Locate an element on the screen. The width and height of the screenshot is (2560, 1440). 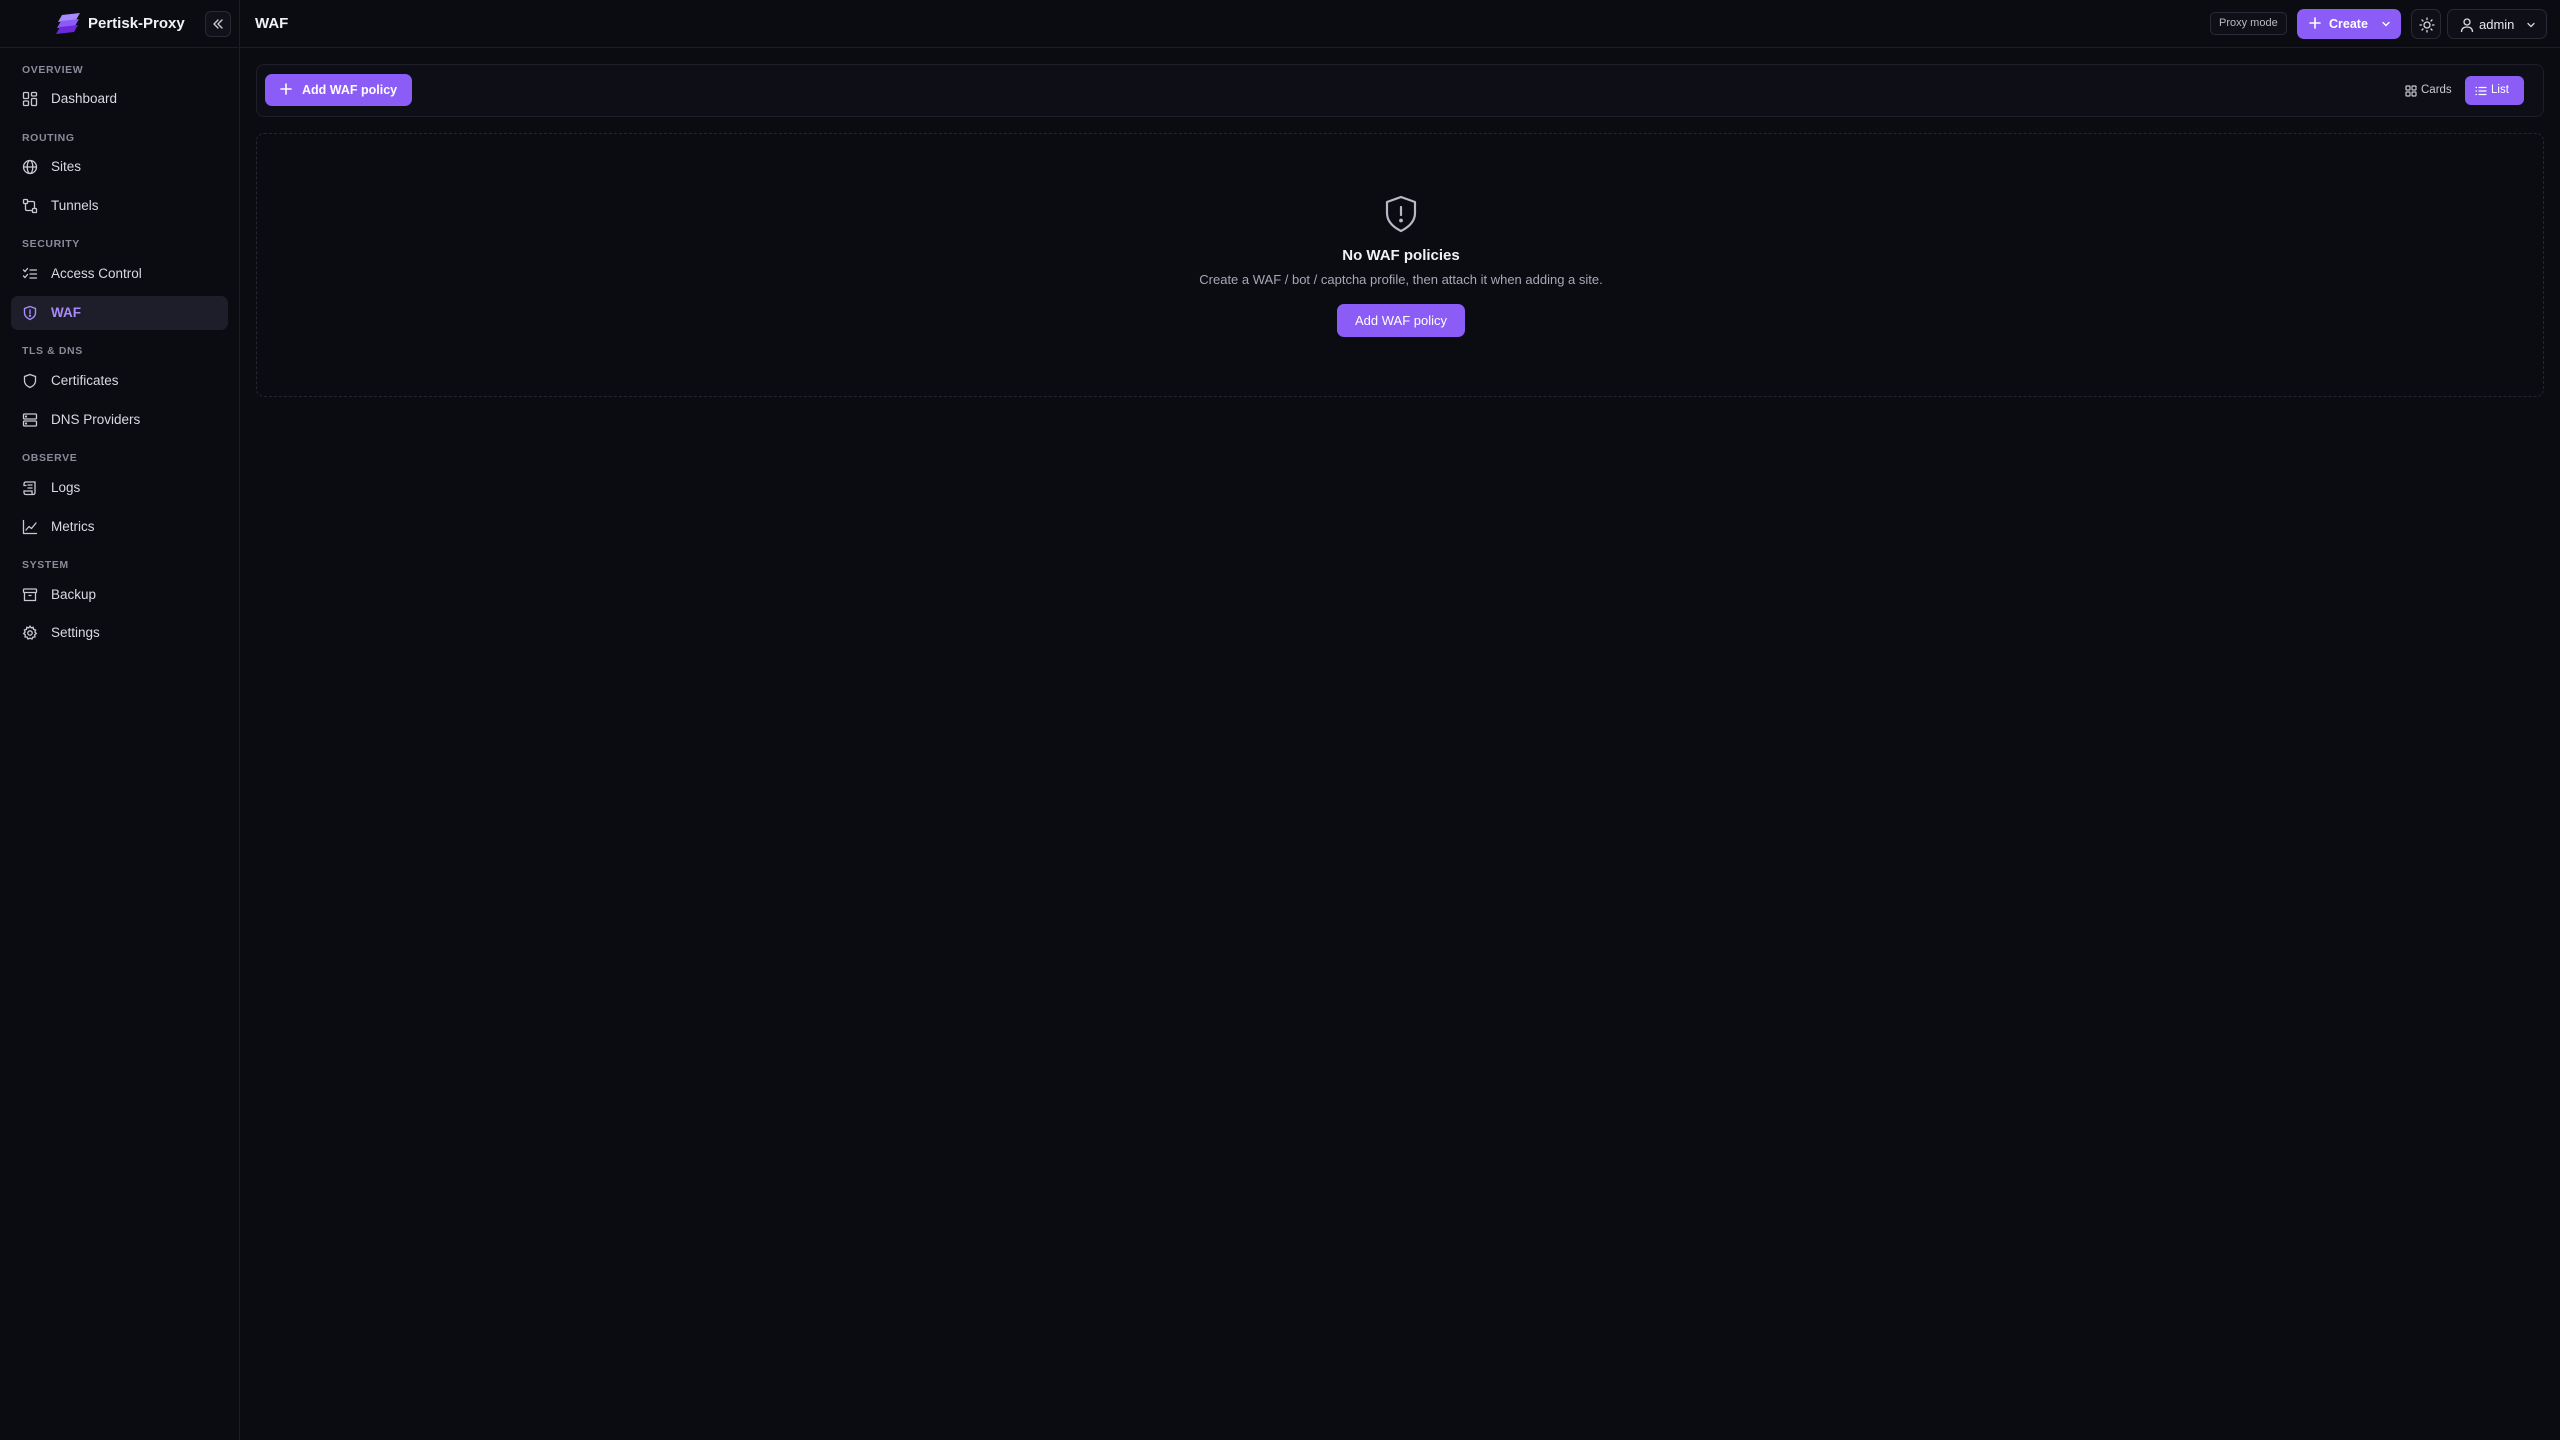
nav-section-tls-dns: TLS & DNS is located at coordinates (52, 351).